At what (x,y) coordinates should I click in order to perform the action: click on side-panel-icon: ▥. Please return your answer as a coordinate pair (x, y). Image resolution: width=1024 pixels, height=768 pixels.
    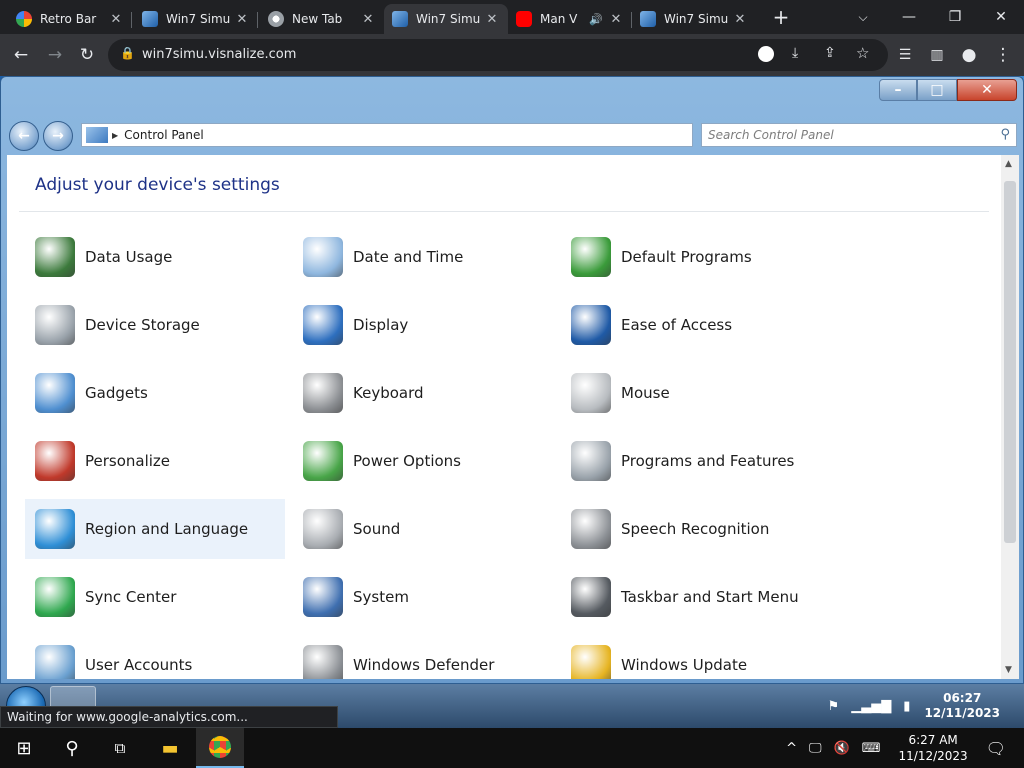
    Looking at the image, I should click on (937, 55).